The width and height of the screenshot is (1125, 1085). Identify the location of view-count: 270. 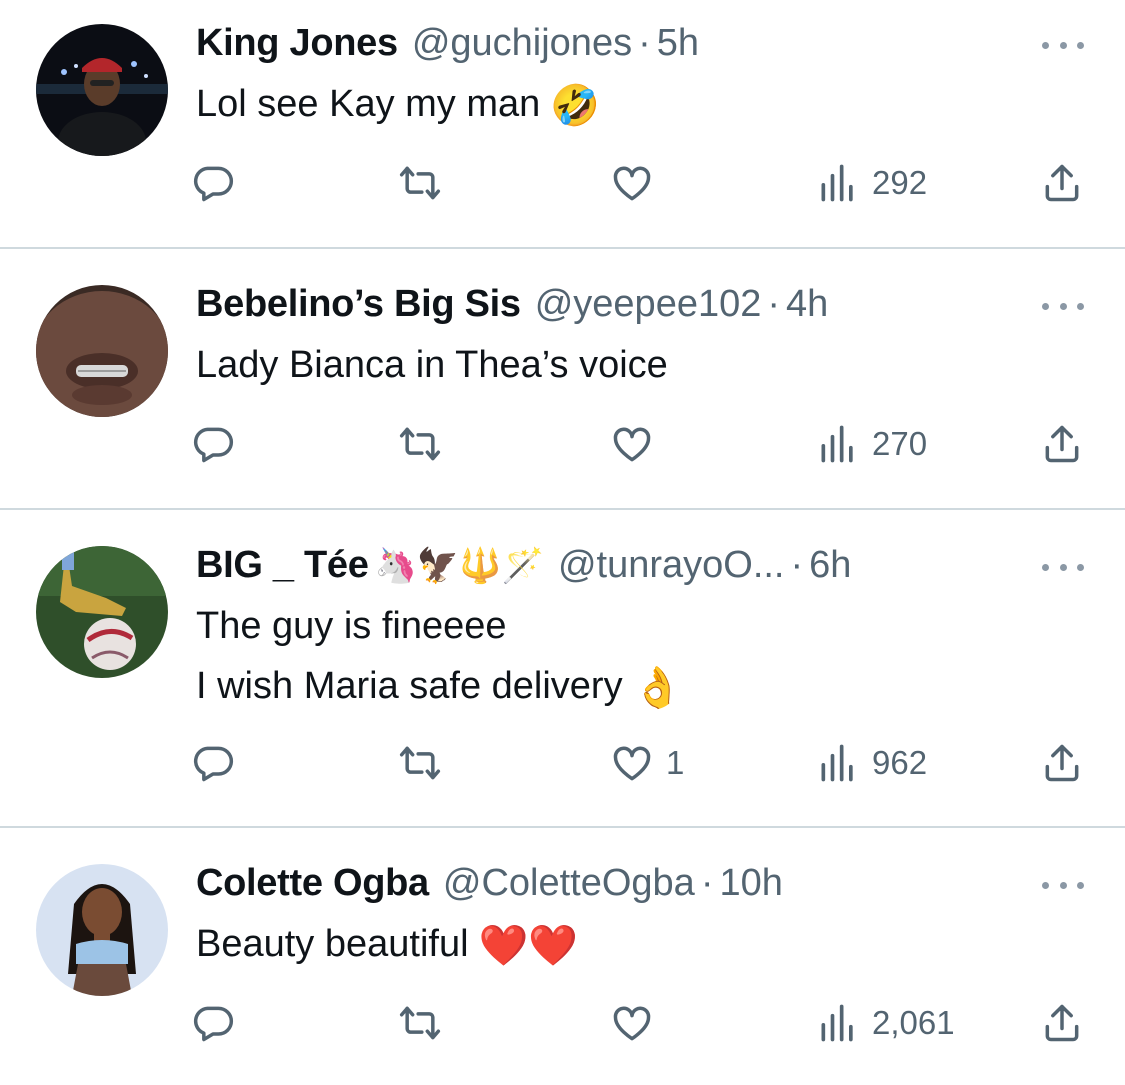
(900, 443).